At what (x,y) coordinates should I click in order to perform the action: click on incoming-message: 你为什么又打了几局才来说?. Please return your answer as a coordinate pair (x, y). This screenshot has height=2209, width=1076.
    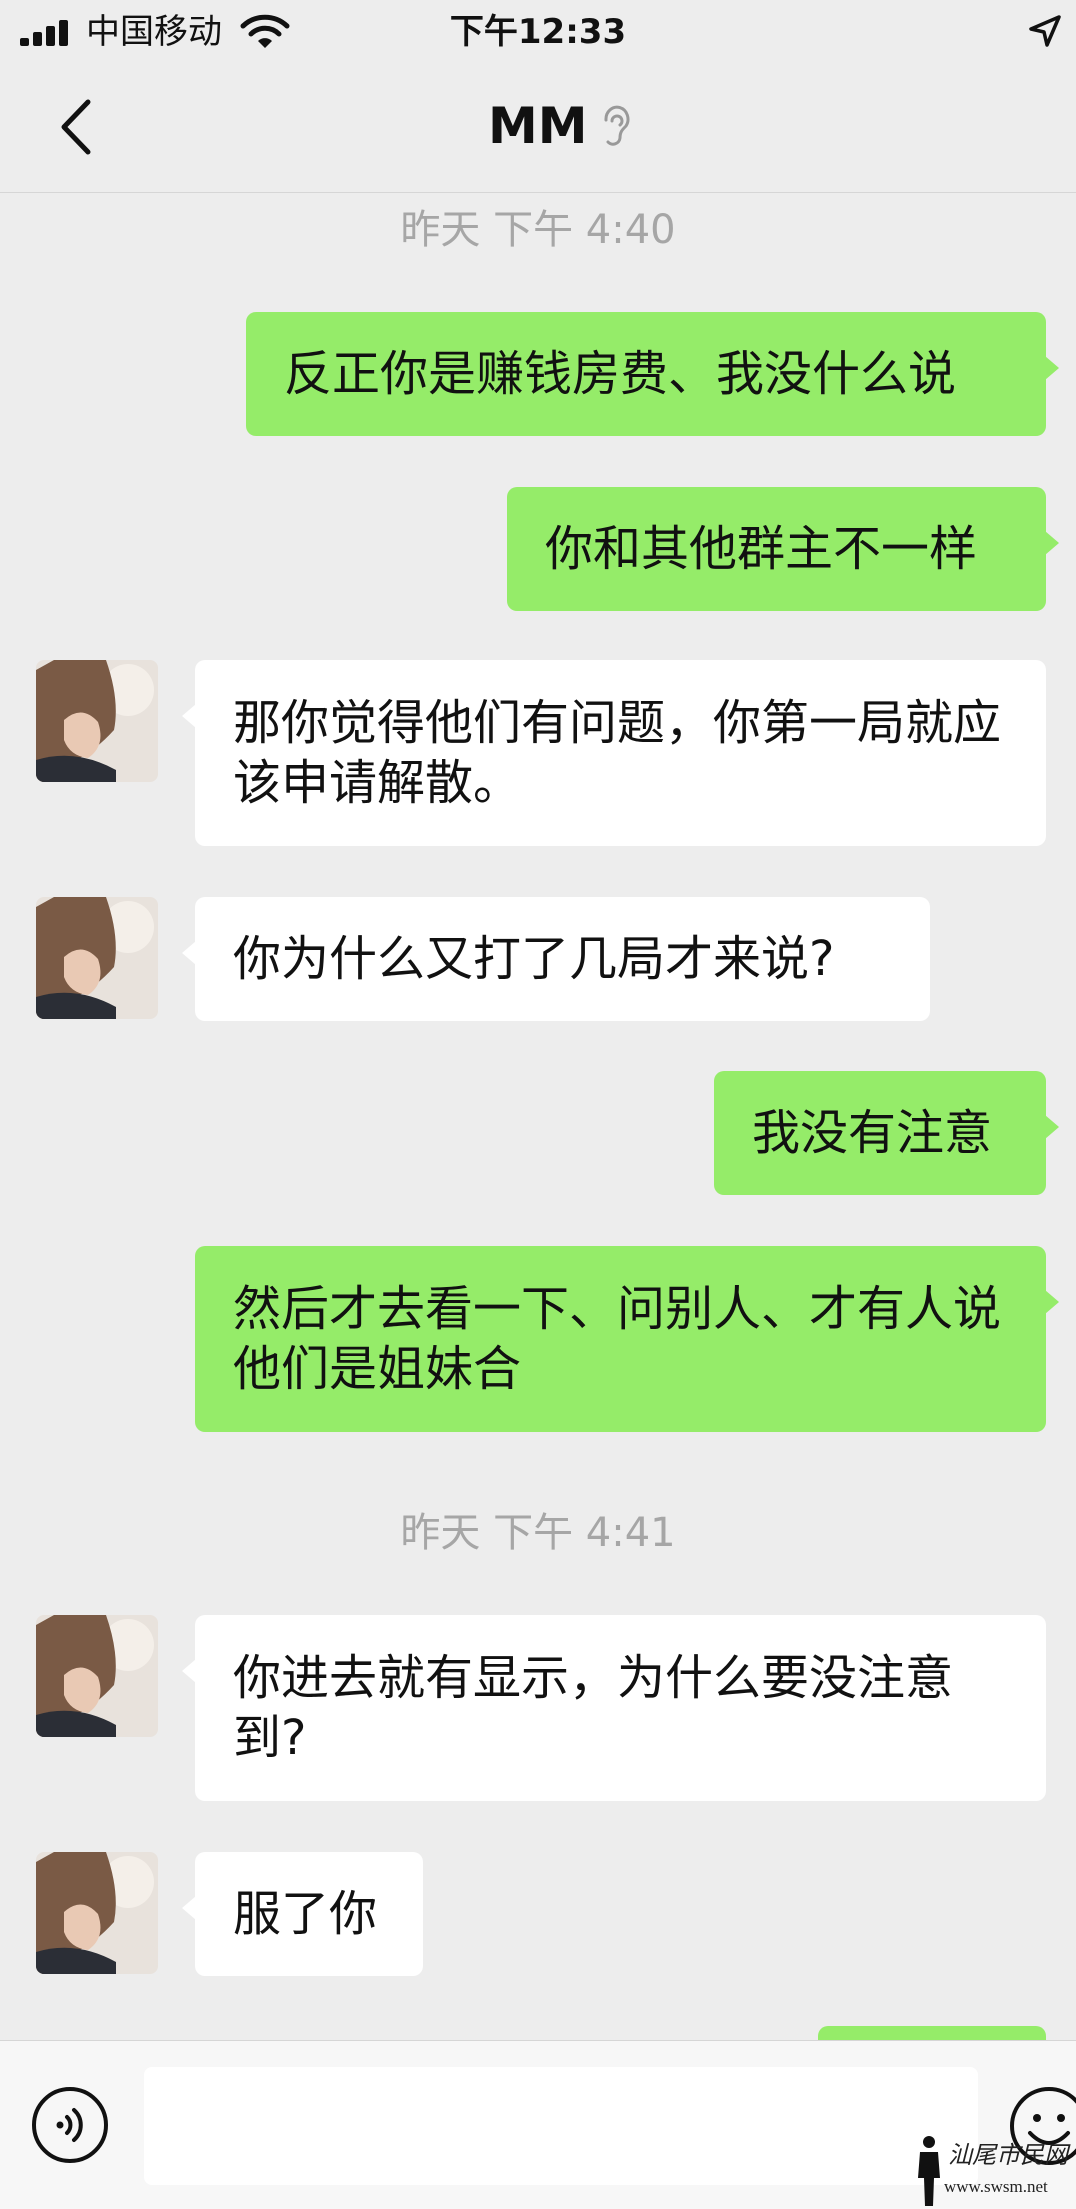
    Looking at the image, I should click on (556, 959).